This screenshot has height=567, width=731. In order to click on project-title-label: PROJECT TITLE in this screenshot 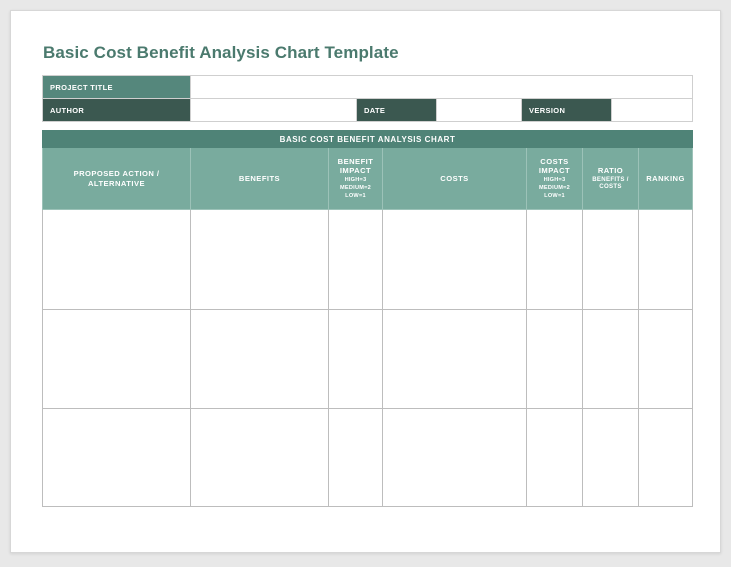, I will do `click(116, 87)`.